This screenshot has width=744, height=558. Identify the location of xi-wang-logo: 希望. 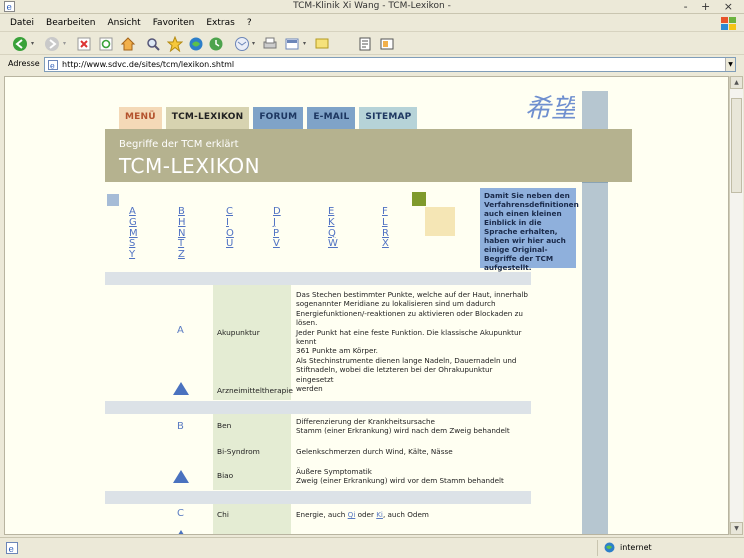
(550, 108).